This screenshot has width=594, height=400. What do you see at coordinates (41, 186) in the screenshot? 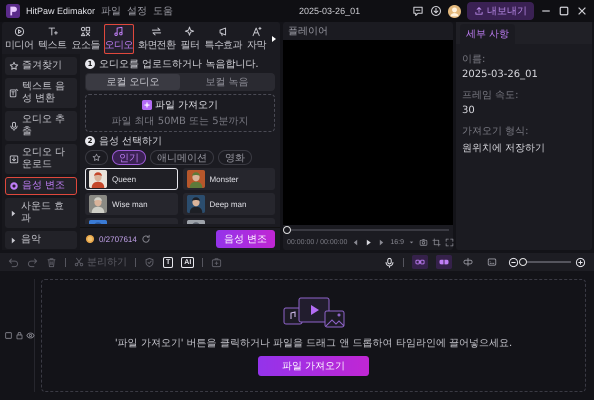
I see `sidebar-item: 음성 변조` at bounding box center [41, 186].